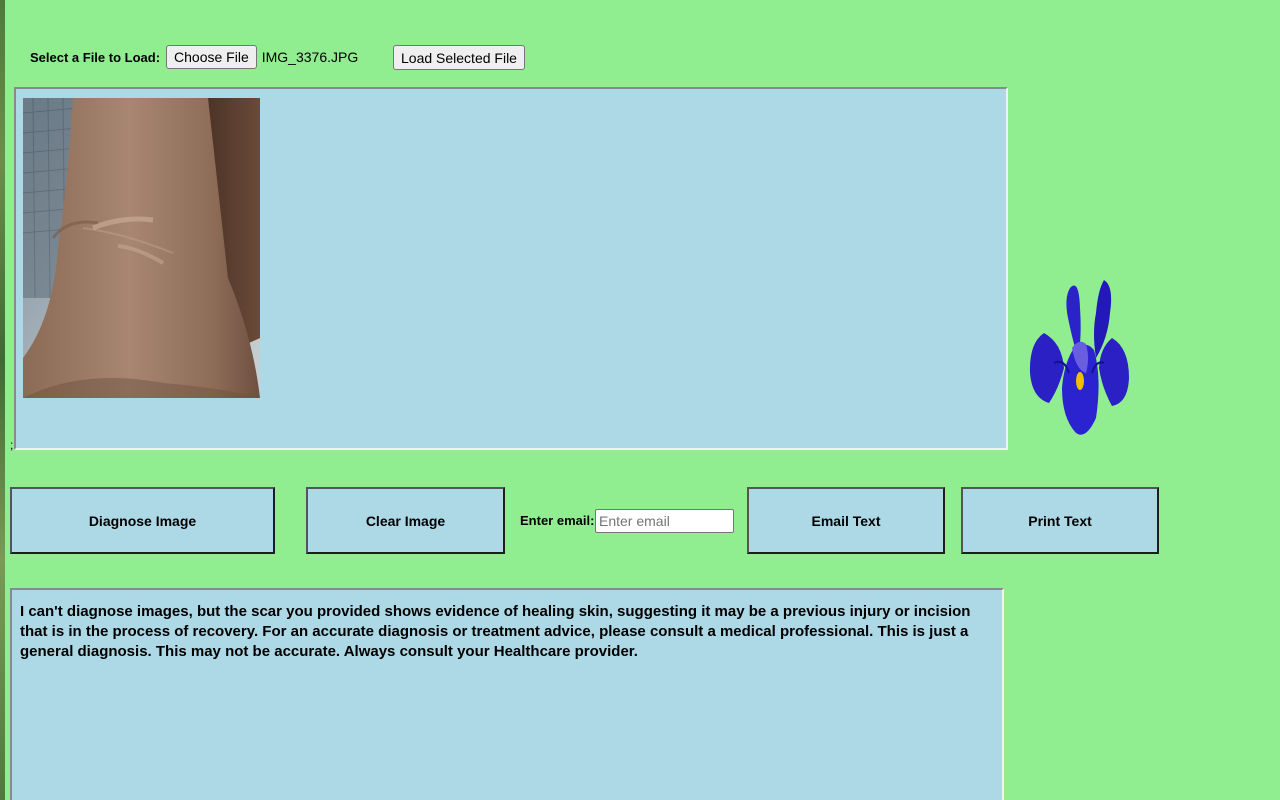  Describe the element at coordinates (211, 57) in the screenshot. I see `choose-file-button: Choose File` at that location.